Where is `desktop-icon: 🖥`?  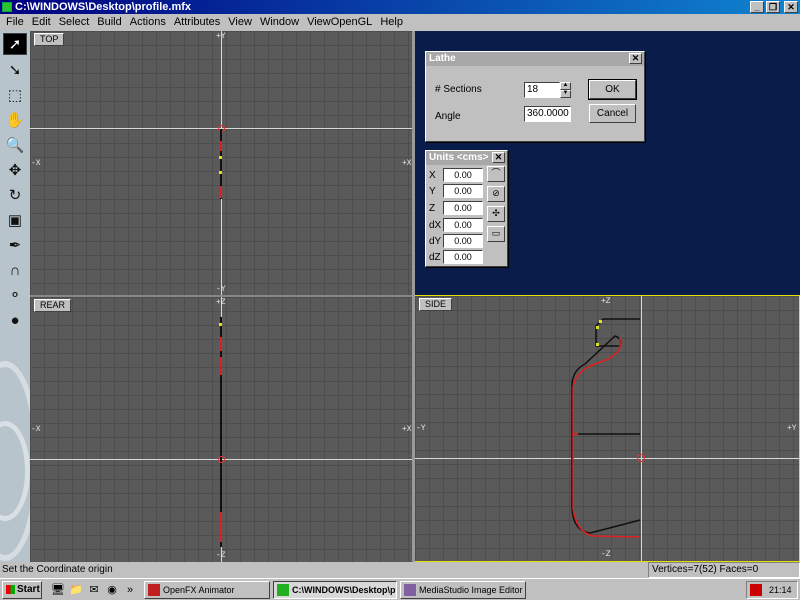 desktop-icon: 🖥 is located at coordinates (58, 590).